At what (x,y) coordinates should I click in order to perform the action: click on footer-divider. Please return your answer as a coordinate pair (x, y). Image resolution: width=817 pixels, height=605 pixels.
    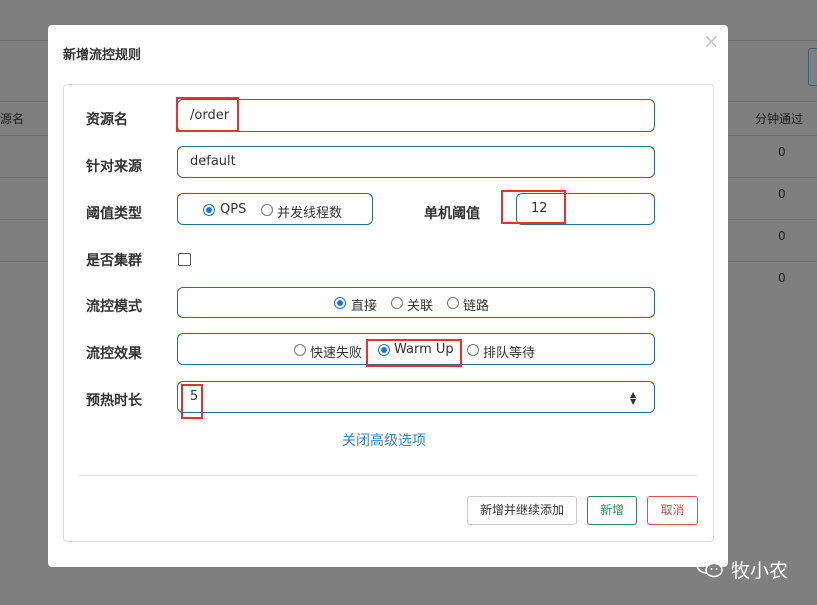
    Looking at the image, I should click on (388, 475).